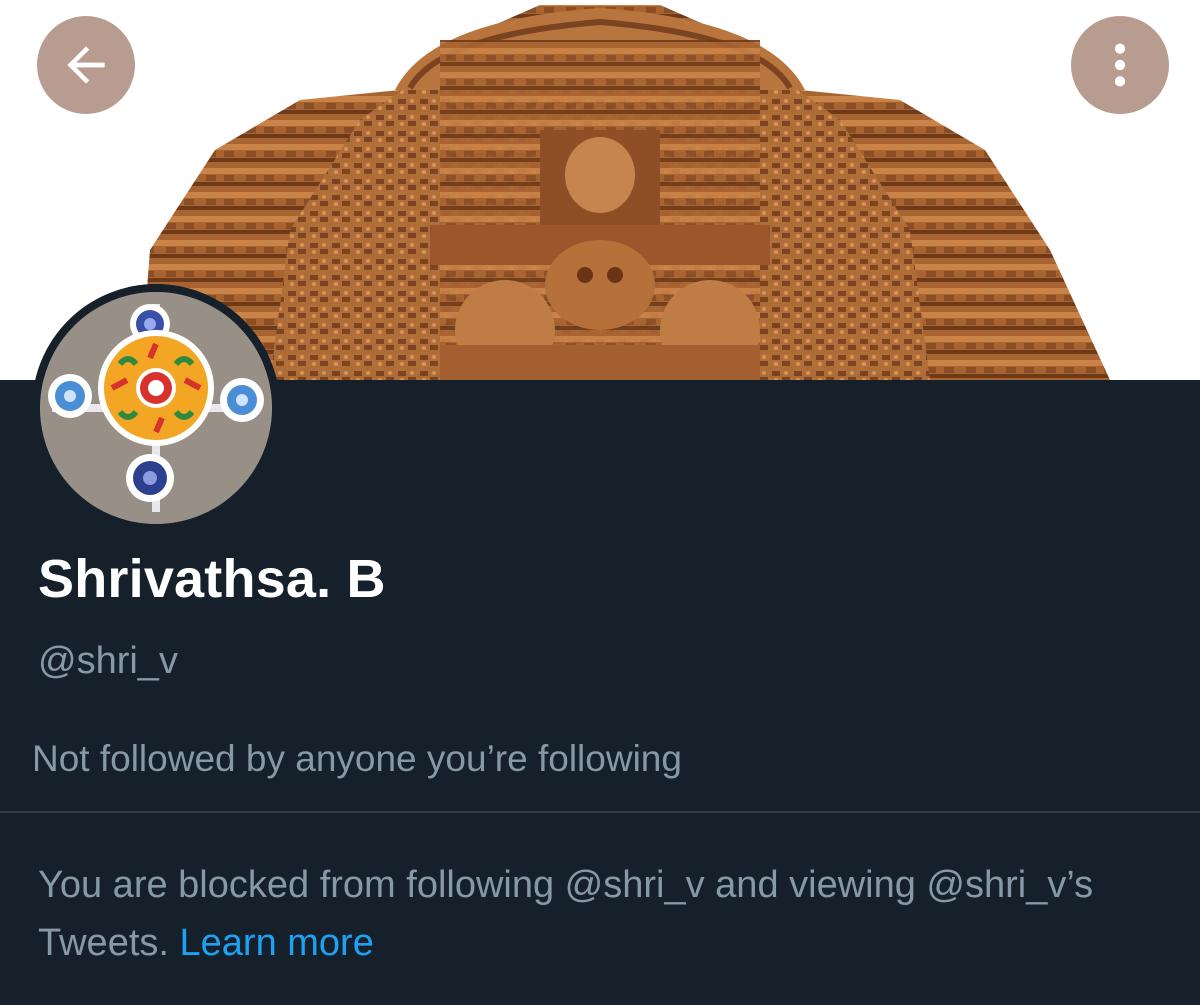  What do you see at coordinates (277, 943) in the screenshot?
I see `learn-more-link: Learn more` at bounding box center [277, 943].